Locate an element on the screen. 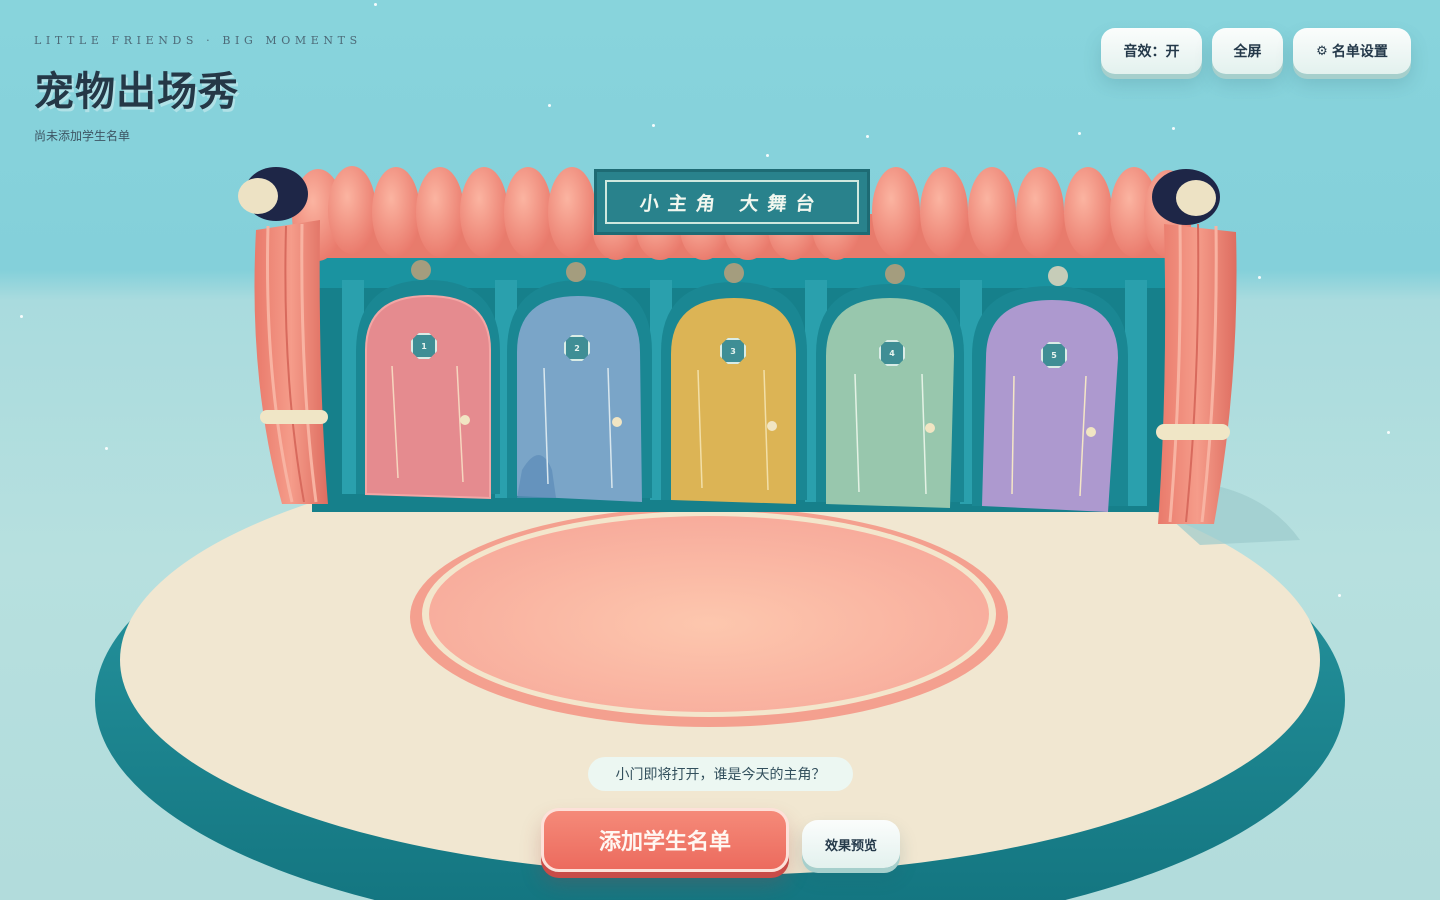  add-roster-label: 添加学生名单 is located at coordinates (664, 842).